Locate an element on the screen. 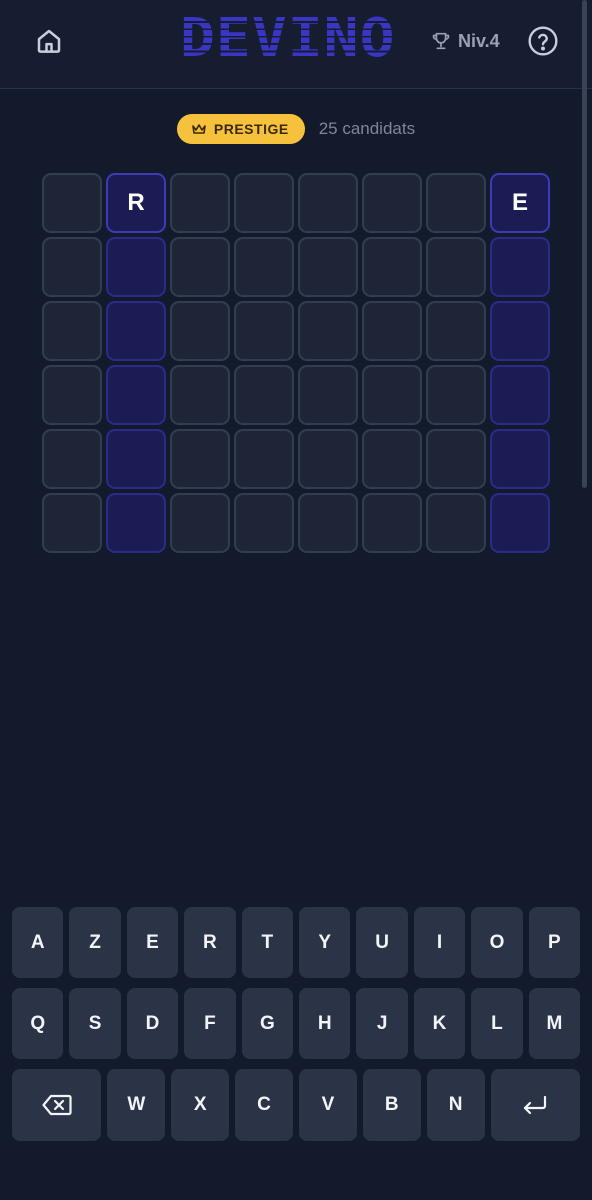  key-o: O is located at coordinates (497, 942).